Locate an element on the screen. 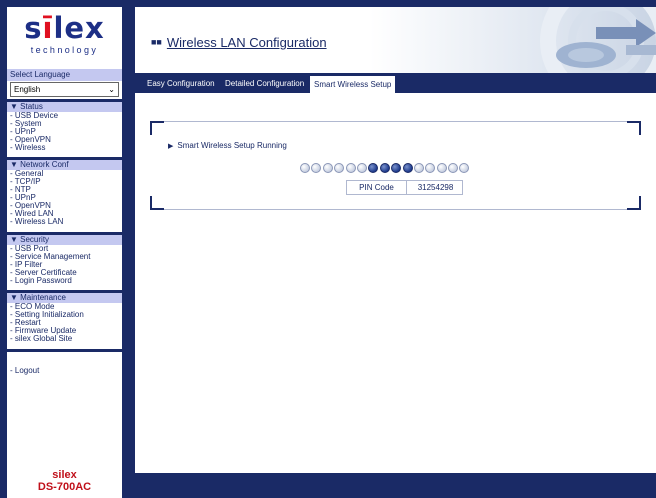 The height and width of the screenshot is (498, 656). menu-item-silex-global-site: - silex Global Site is located at coordinates (64, 339).